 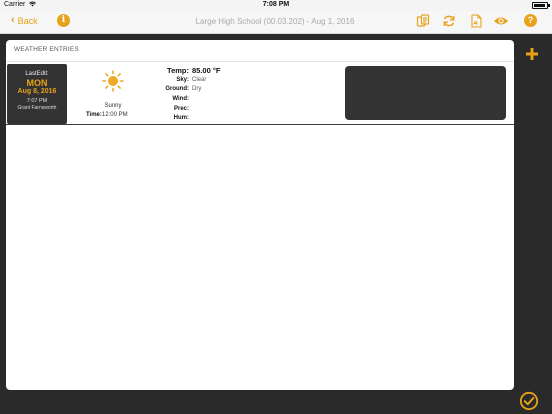 What do you see at coordinates (425, 93) in the screenshot?
I see `notes-box` at bounding box center [425, 93].